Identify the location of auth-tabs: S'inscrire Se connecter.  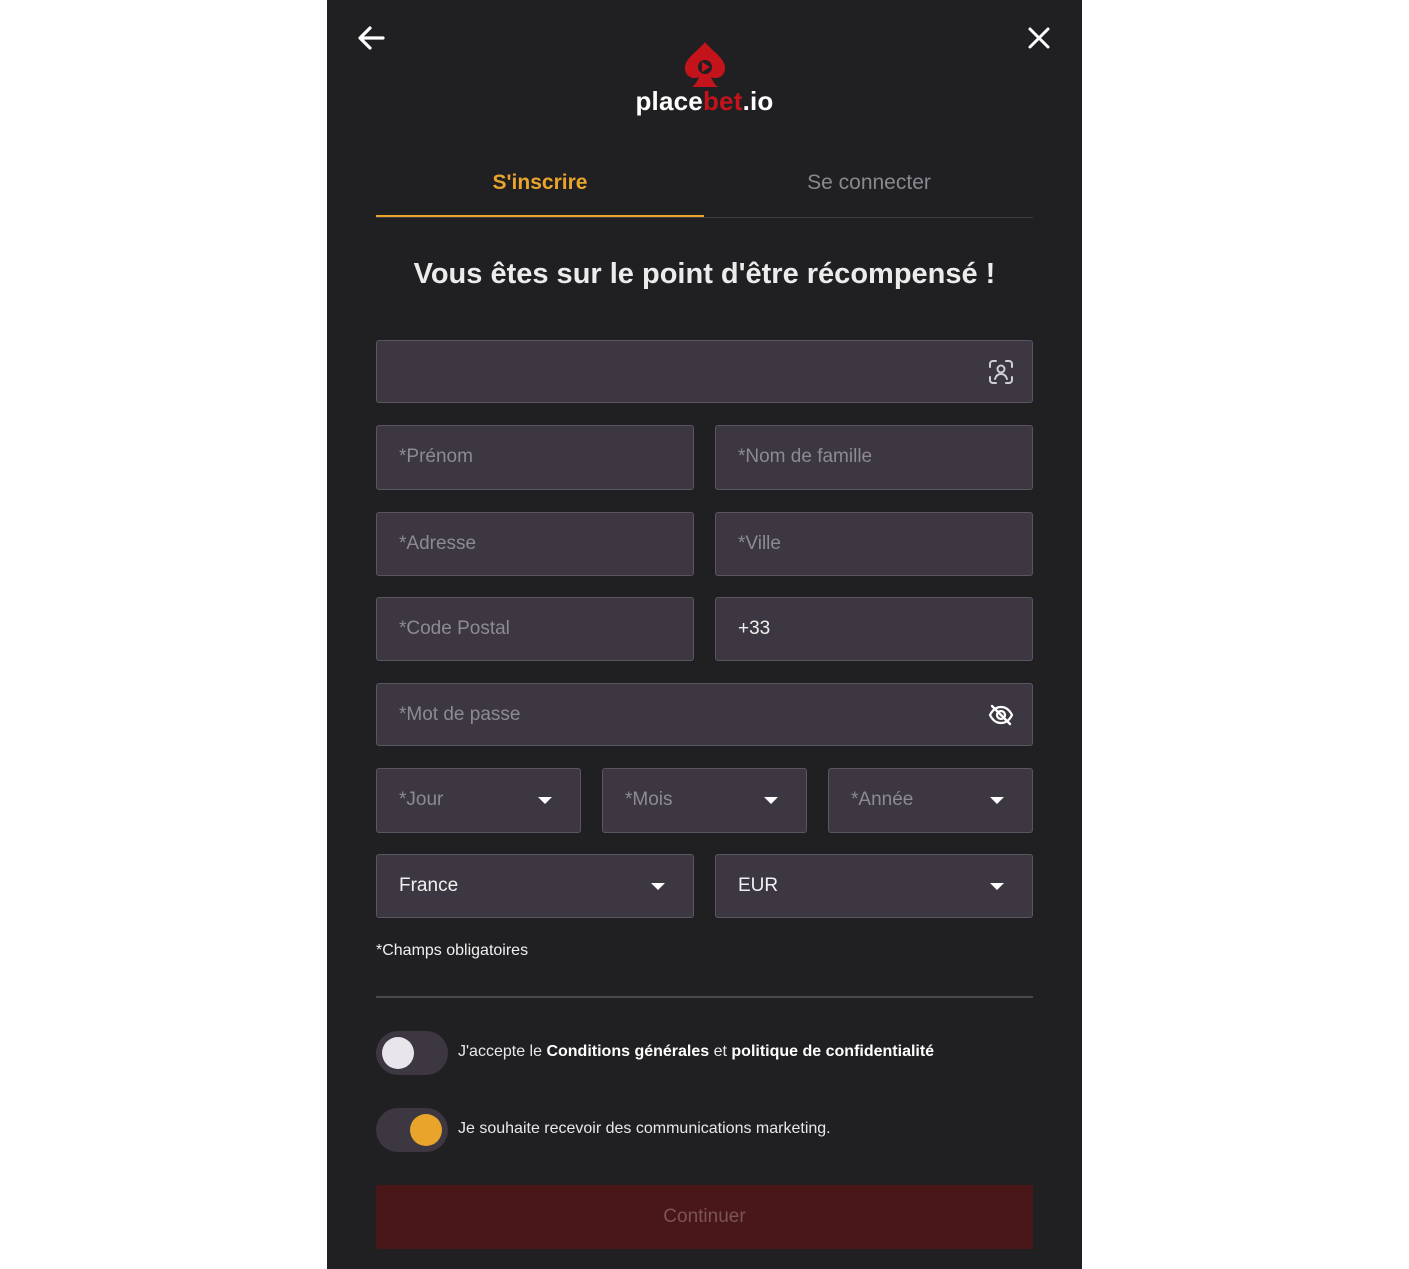
(704, 187).